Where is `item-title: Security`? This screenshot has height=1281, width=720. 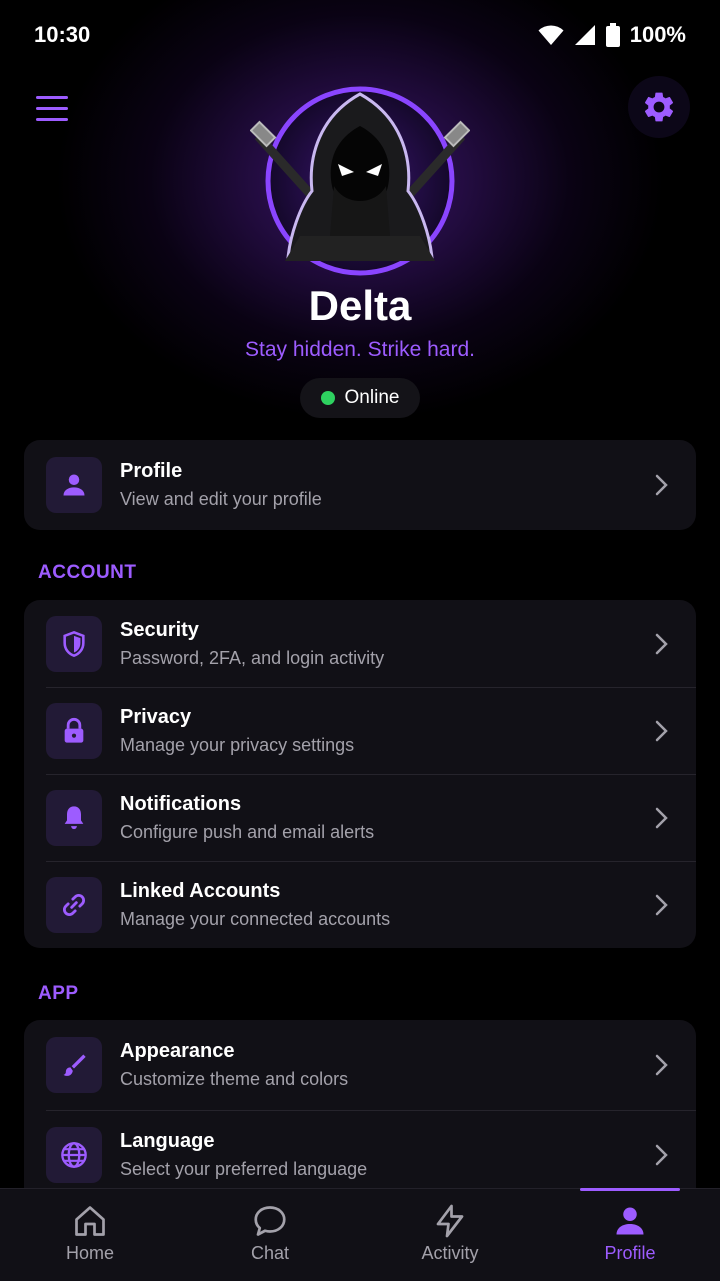 item-title: Security is located at coordinates (159, 629).